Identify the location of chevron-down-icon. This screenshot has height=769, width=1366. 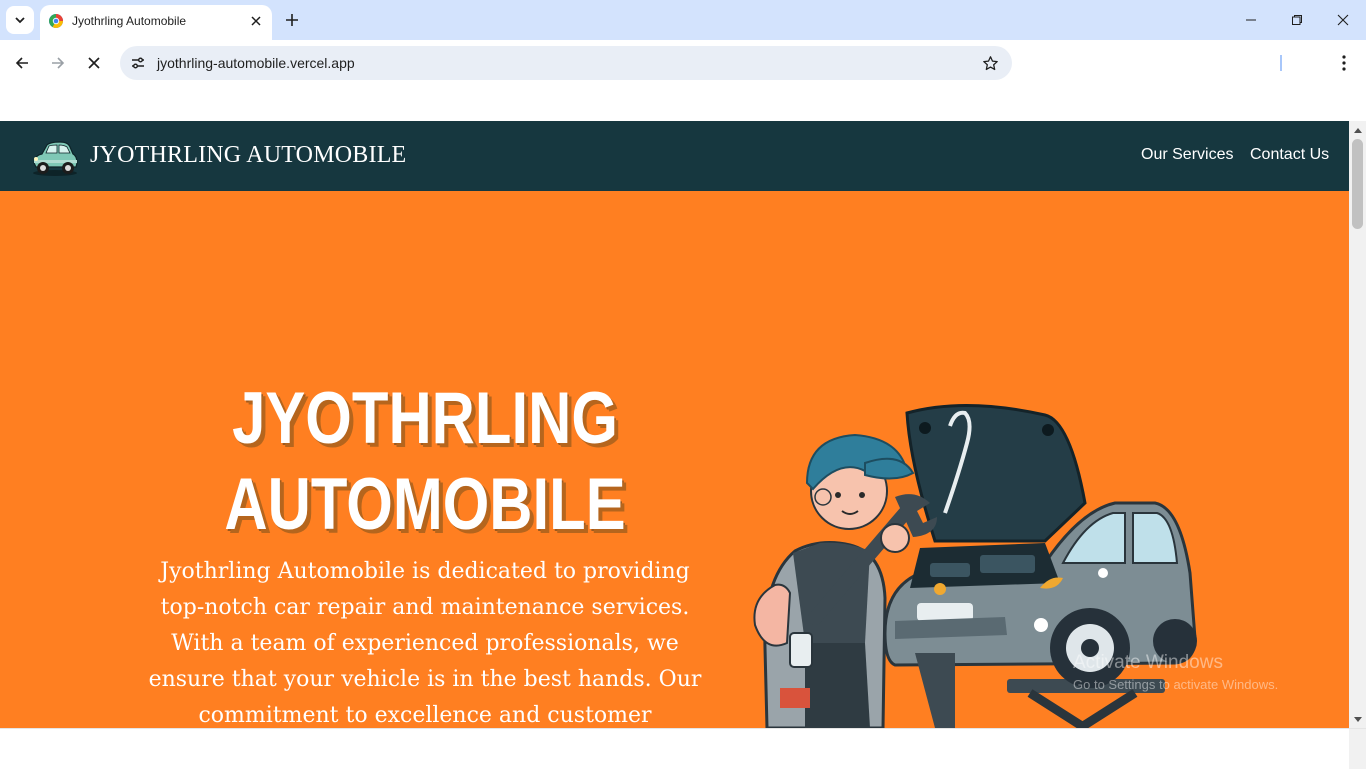
(20, 20).